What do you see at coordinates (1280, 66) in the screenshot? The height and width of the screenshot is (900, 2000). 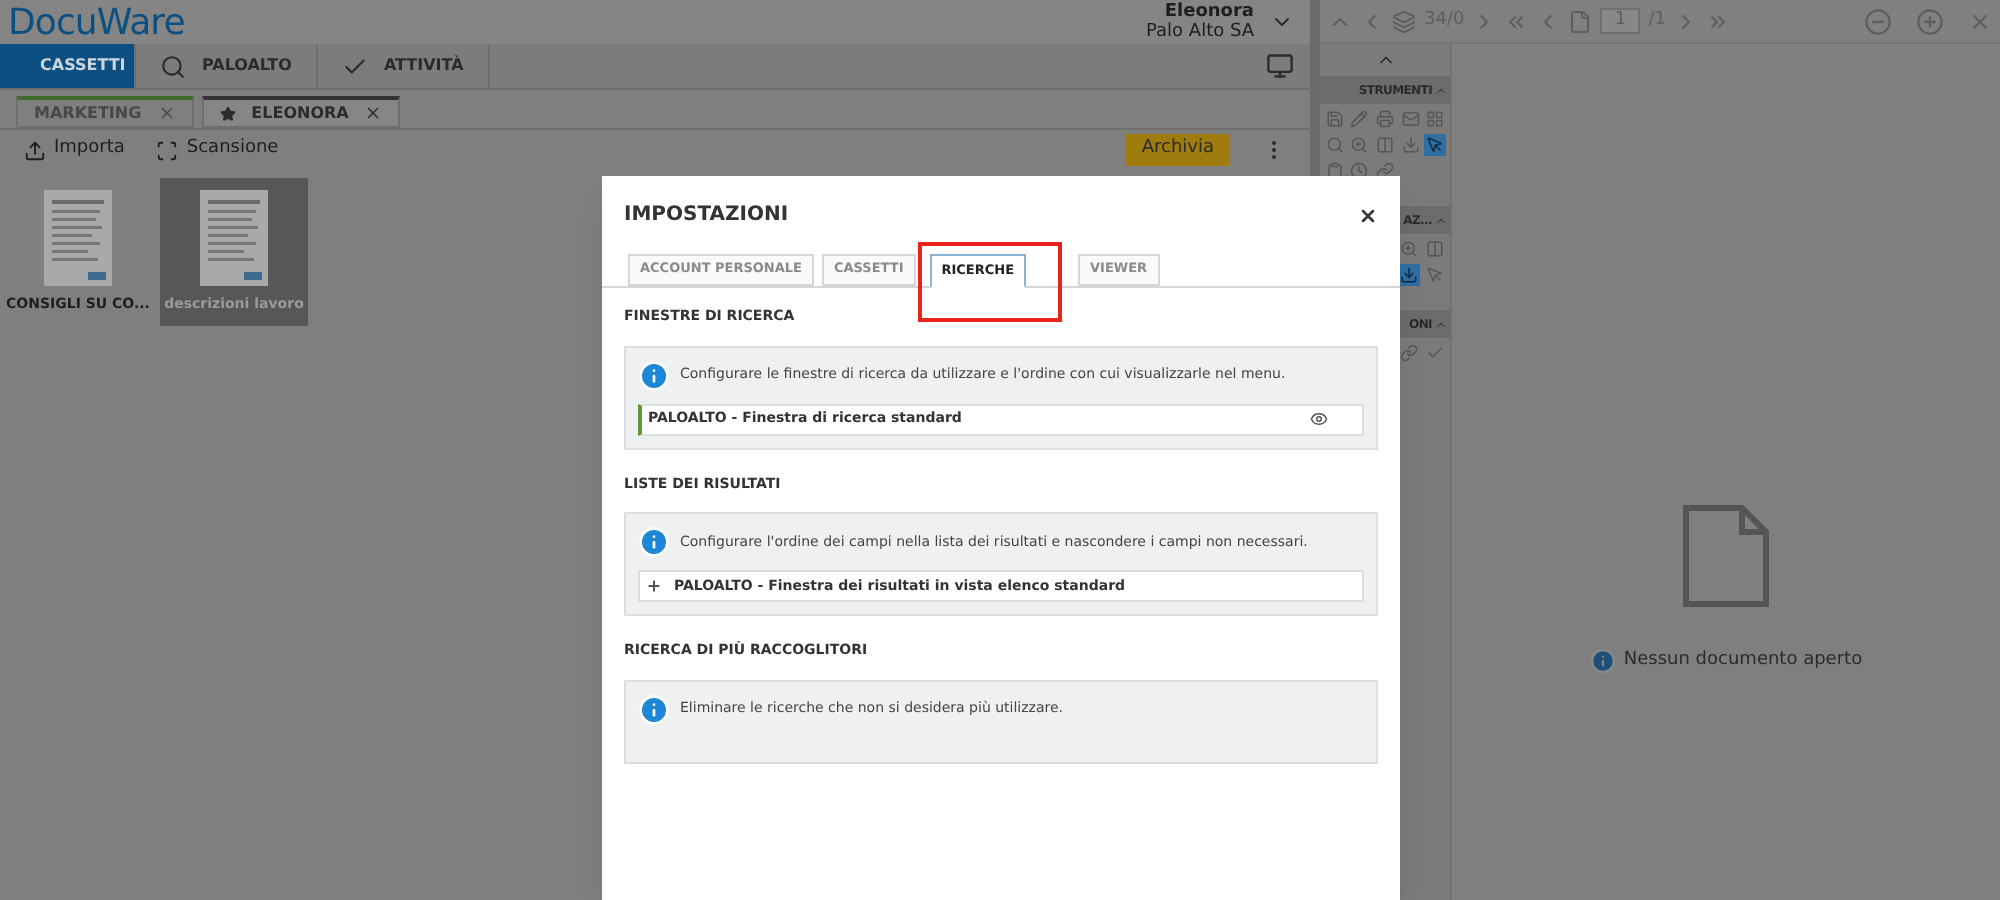 I see `monitor-icon` at bounding box center [1280, 66].